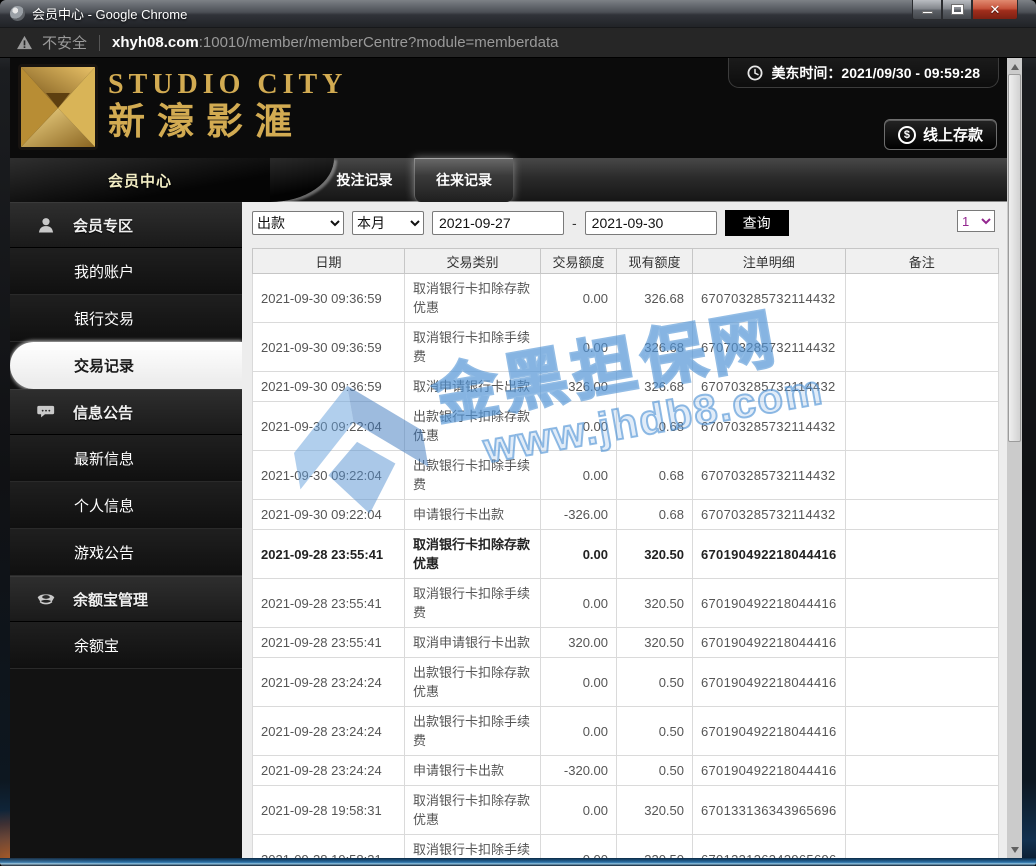  What do you see at coordinates (875, 72) in the screenshot?
I see `server-time-text: 美东时间：2021/09/30 - 09:59:28` at bounding box center [875, 72].